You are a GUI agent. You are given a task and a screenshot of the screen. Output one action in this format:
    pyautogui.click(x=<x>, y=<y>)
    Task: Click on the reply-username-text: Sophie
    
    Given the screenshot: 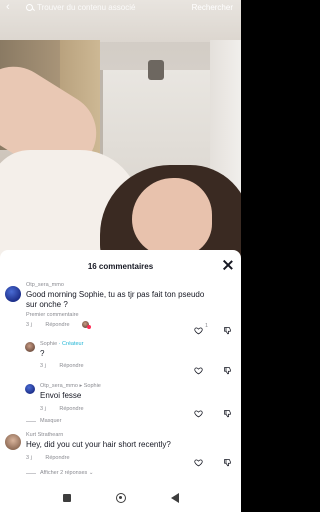 What is the action you would take?
    pyautogui.click(x=48, y=344)
    